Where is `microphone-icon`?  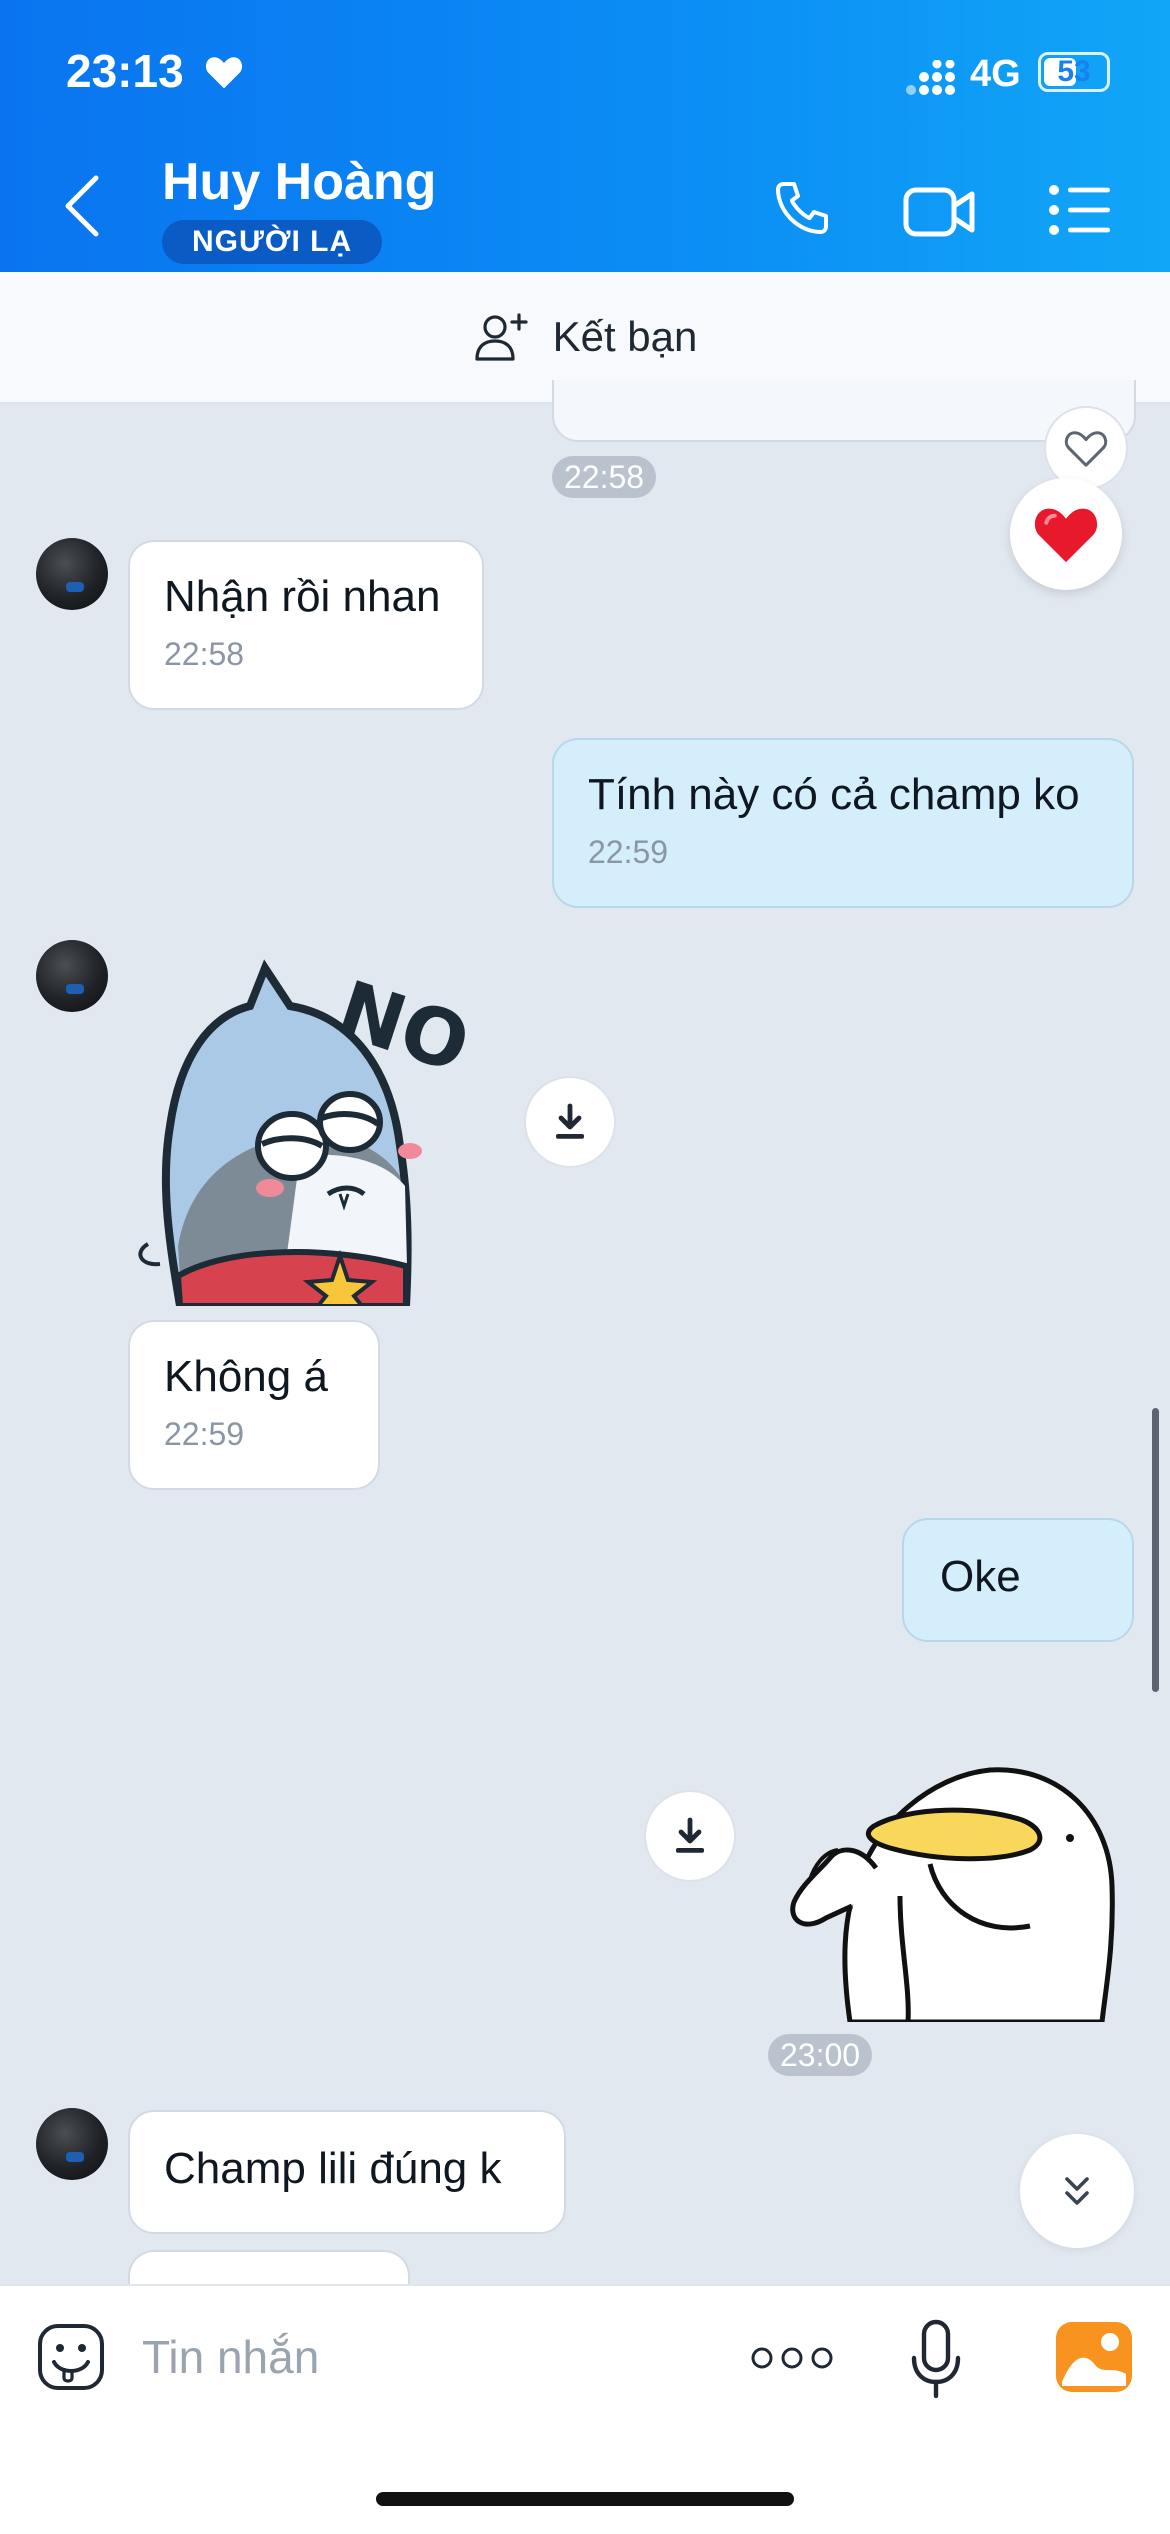
microphone-icon is located at coordinates (936, 2359).